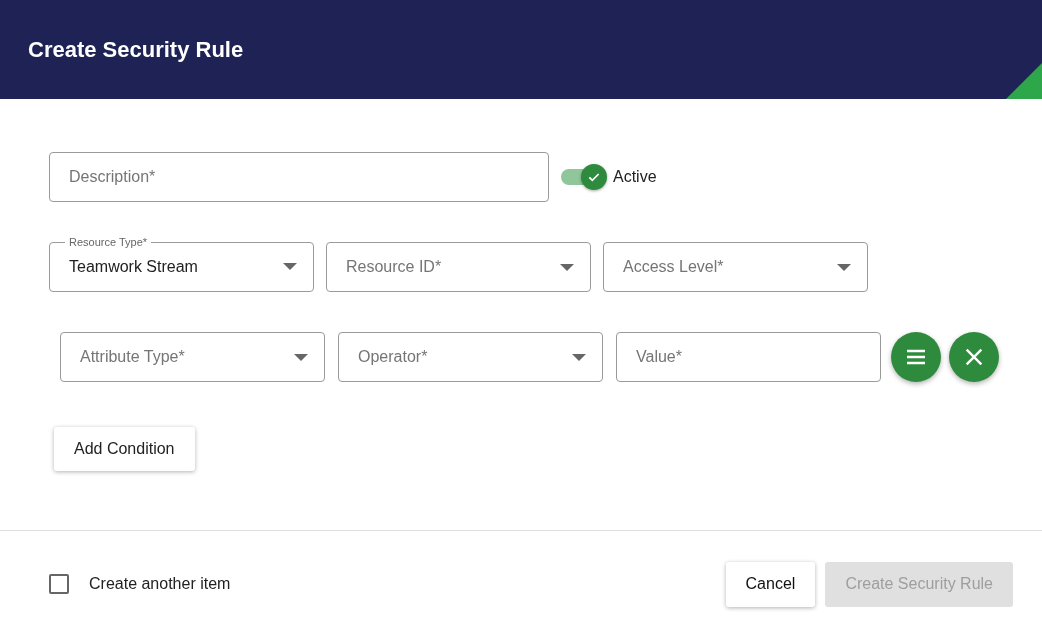 The image size is (1042, 637). What do you see at coordinates (635, 177) in the screenshot?
I see `active-label: Active` at bounding box center [635, 177].